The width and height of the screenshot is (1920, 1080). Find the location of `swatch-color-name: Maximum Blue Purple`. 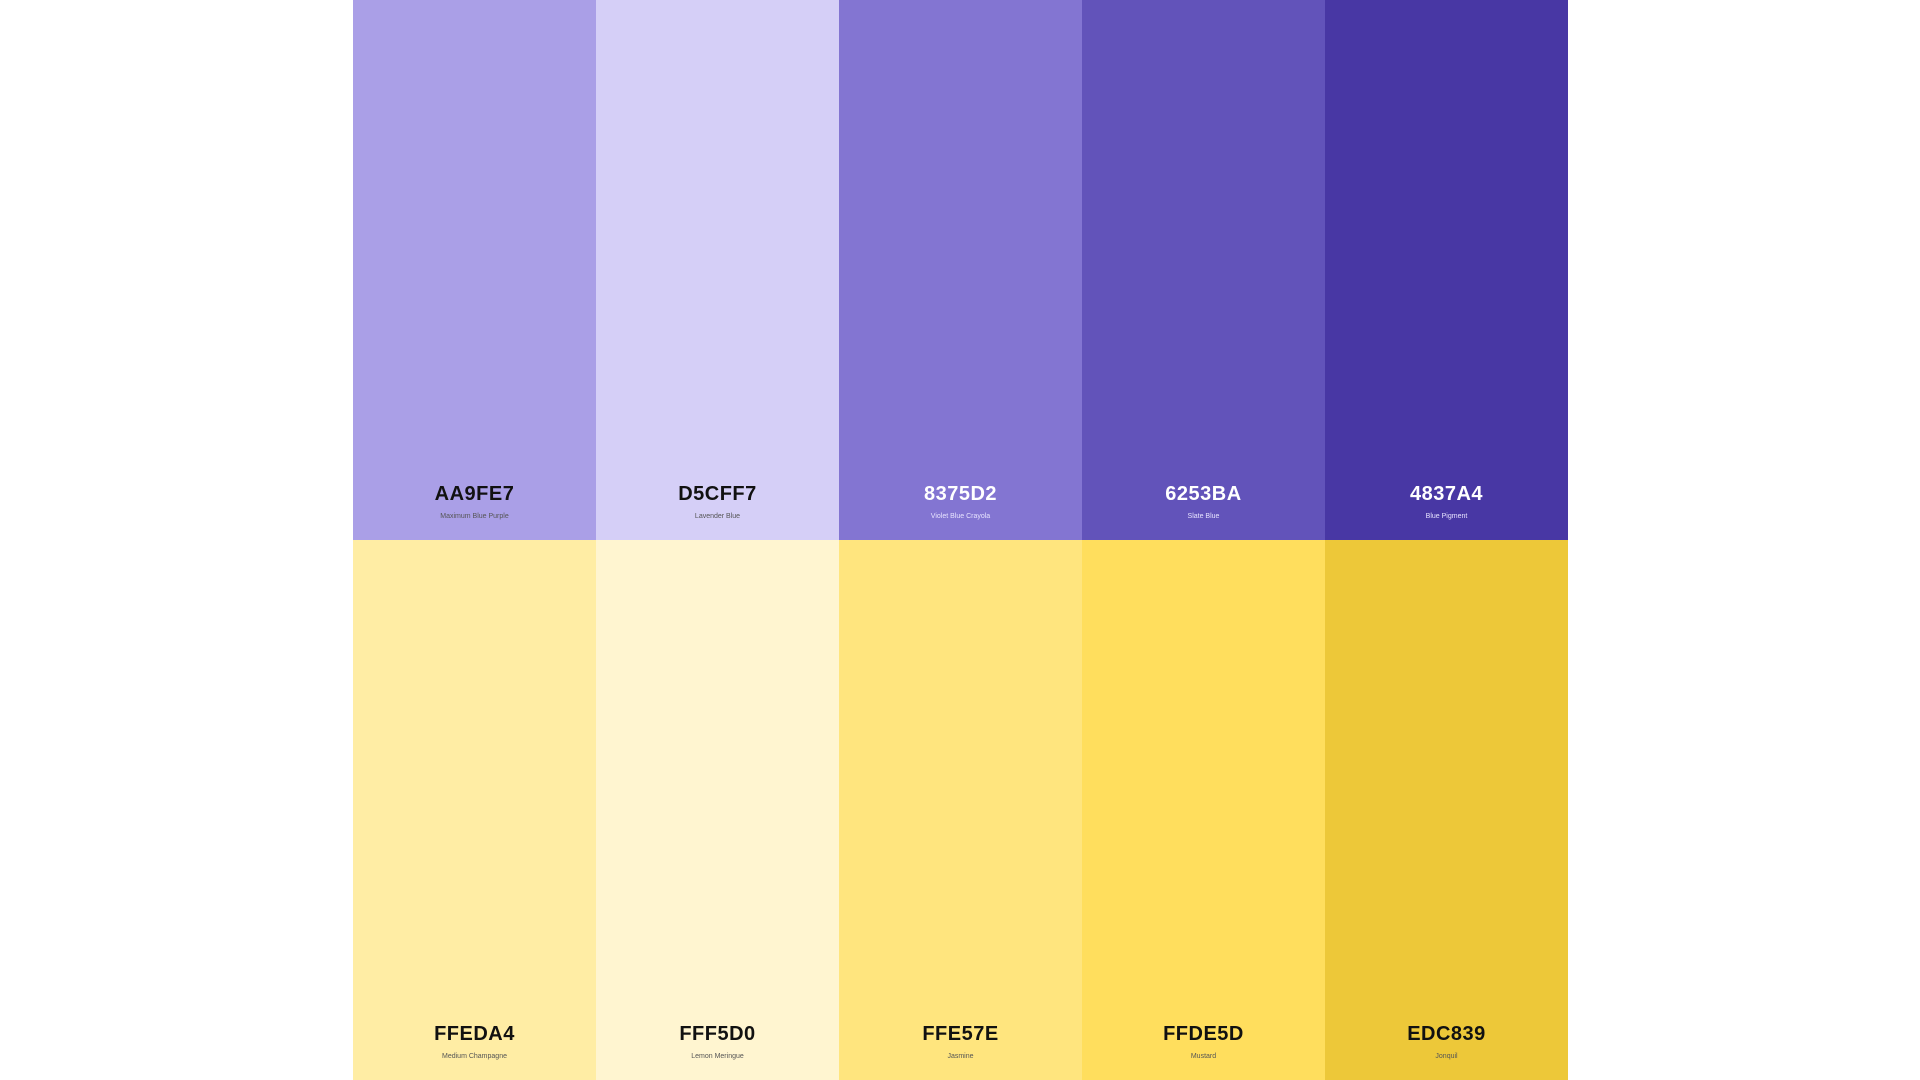

swatch-color-name: Maximum Blue Purple is located at coordinates (474, 516).